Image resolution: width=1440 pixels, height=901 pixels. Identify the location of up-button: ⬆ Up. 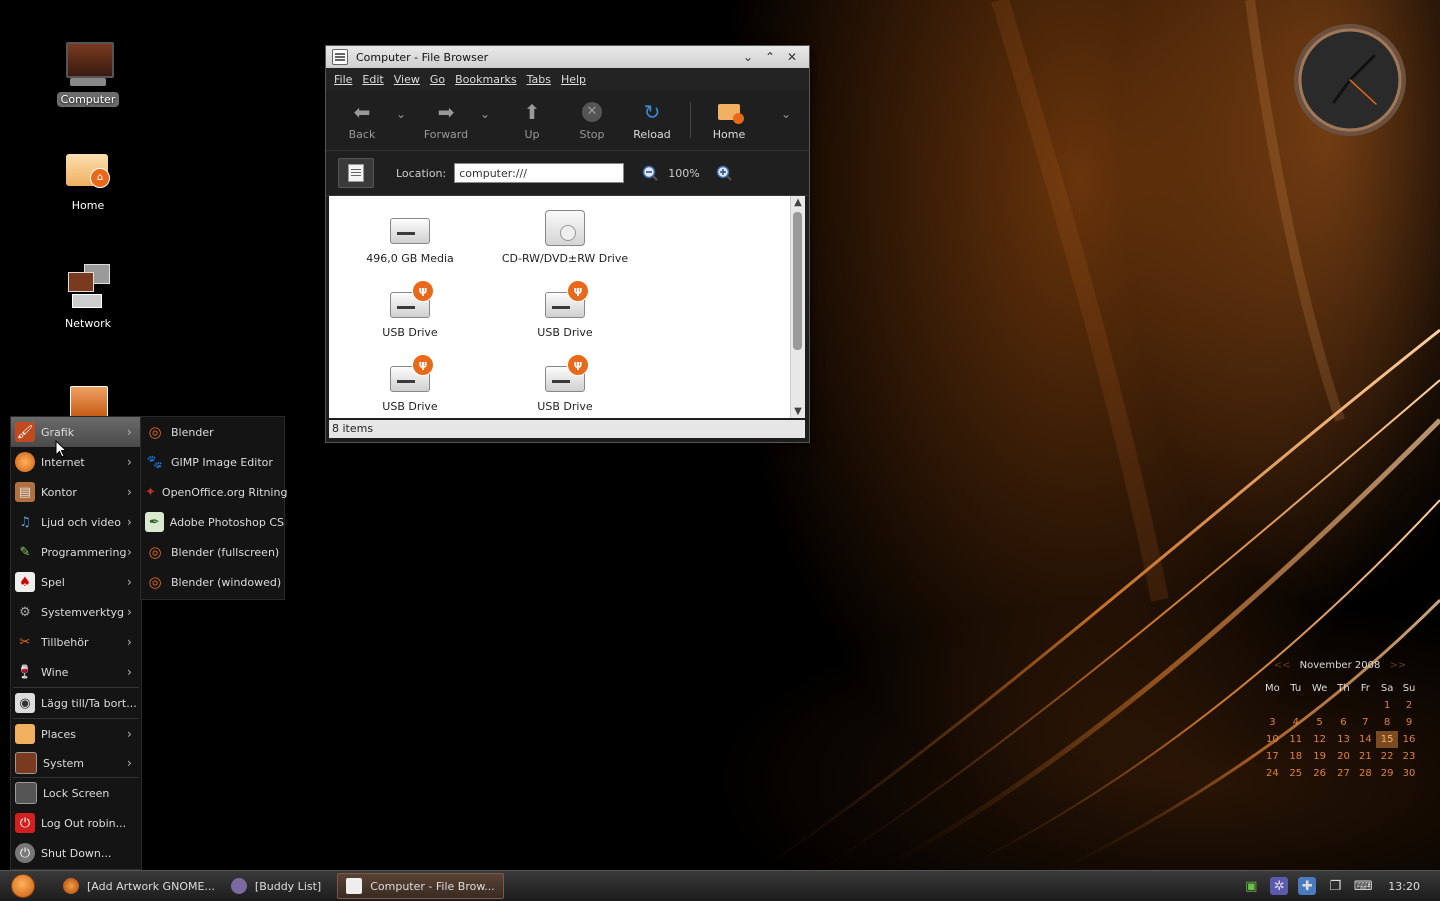
(532, 120).